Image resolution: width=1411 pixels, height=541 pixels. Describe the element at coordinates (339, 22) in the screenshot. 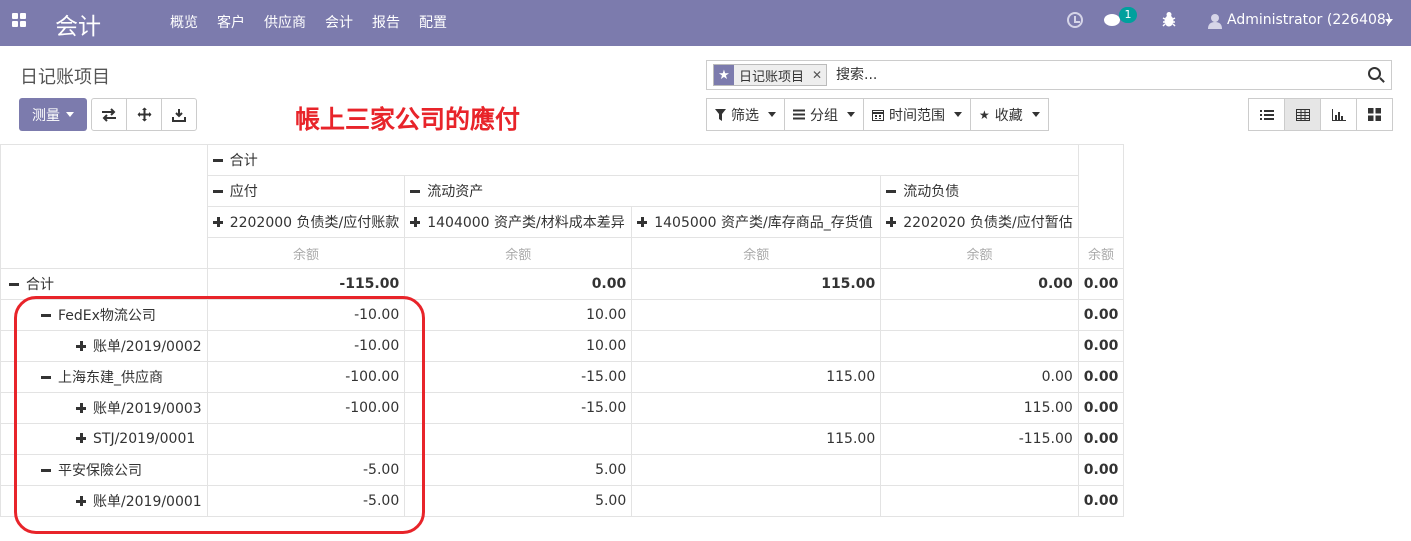

I see `menu-item-accounting: 会计` at that location.